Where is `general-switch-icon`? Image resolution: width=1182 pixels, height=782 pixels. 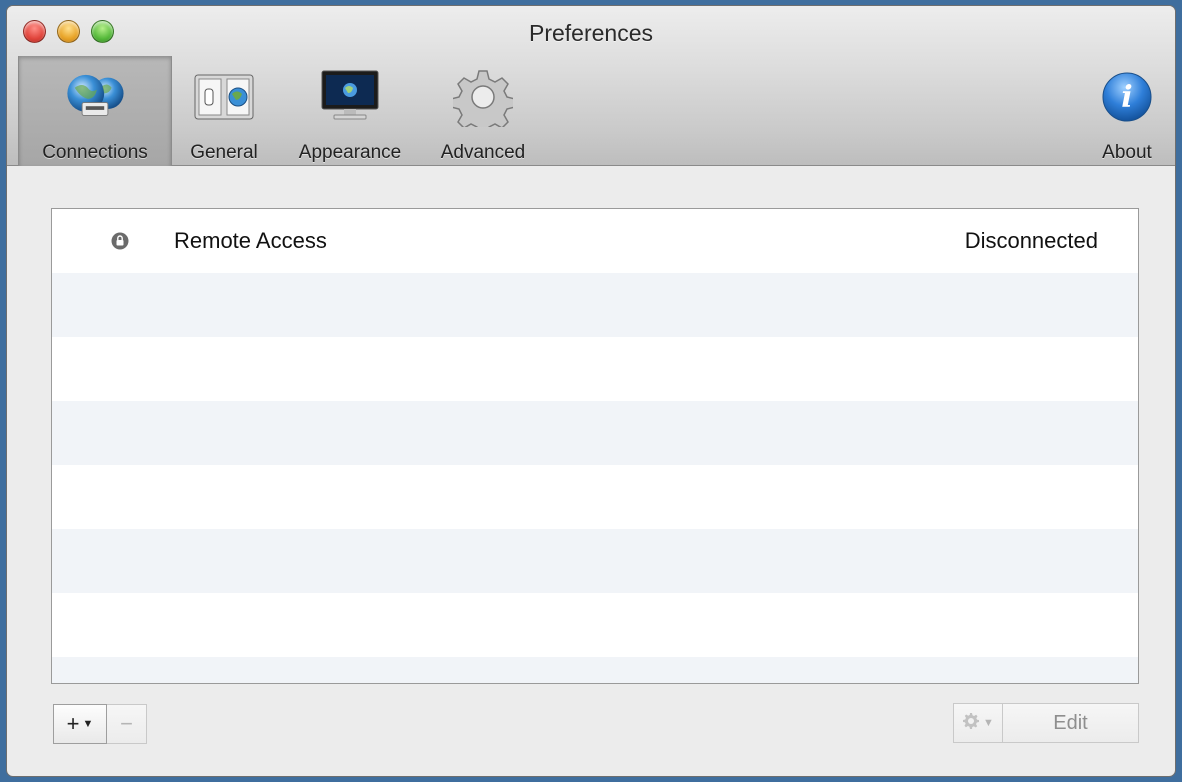
general-switch-icon is located at coordinates (224, 97).